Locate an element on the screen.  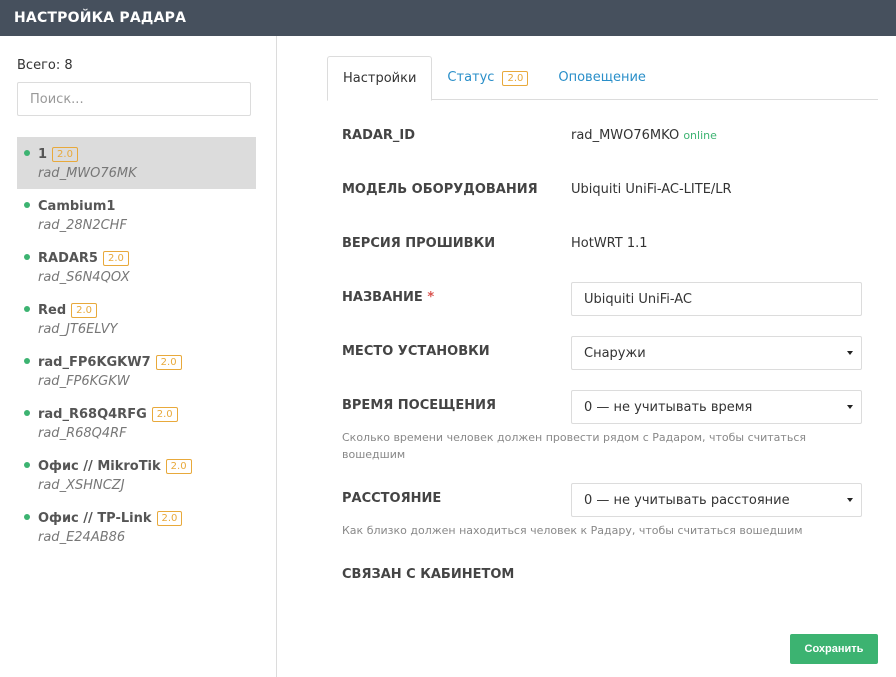
name-label: НАЗВАНИЕ * is located at coordinates (388, 297).